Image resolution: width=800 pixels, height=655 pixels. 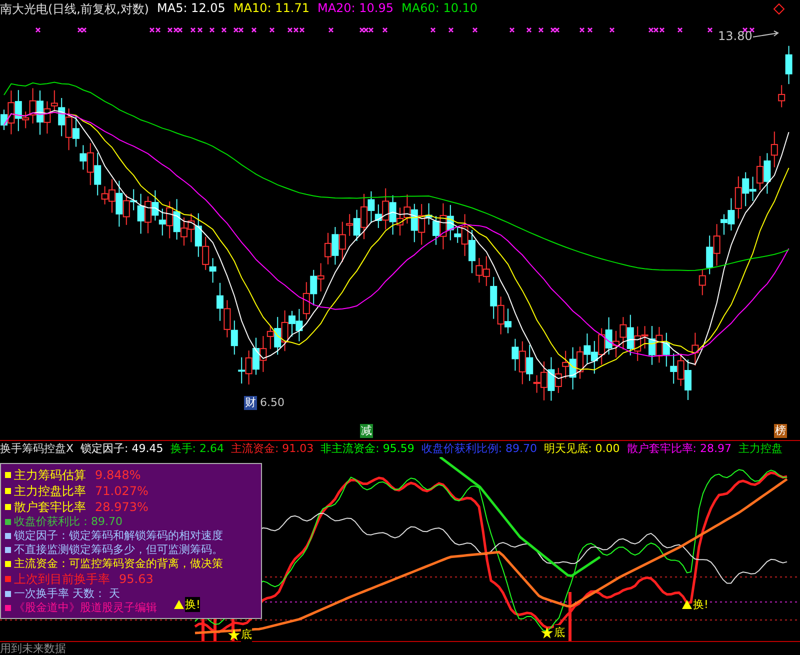 What do you see at coordinates (760, 449) in the screenshot?
I see `indicator-legend-text: 主力控盘` at bounding box center [760, 449].